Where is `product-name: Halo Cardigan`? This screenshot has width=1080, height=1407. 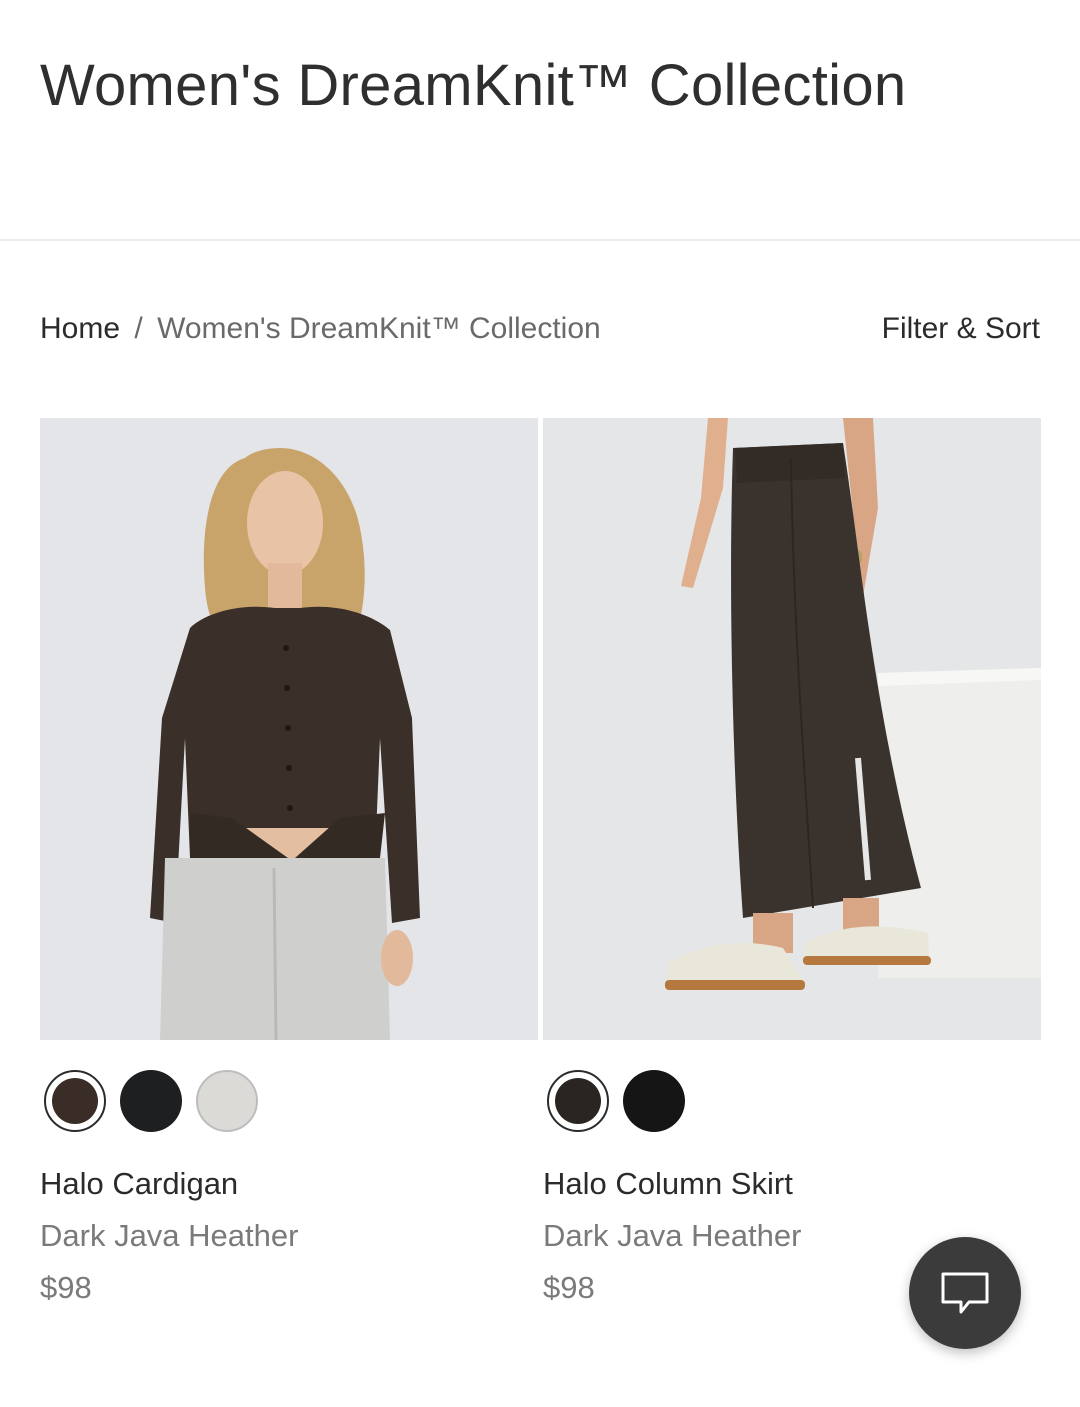 product-name: Halo Cardigan is located at coordinates (139, 1184).